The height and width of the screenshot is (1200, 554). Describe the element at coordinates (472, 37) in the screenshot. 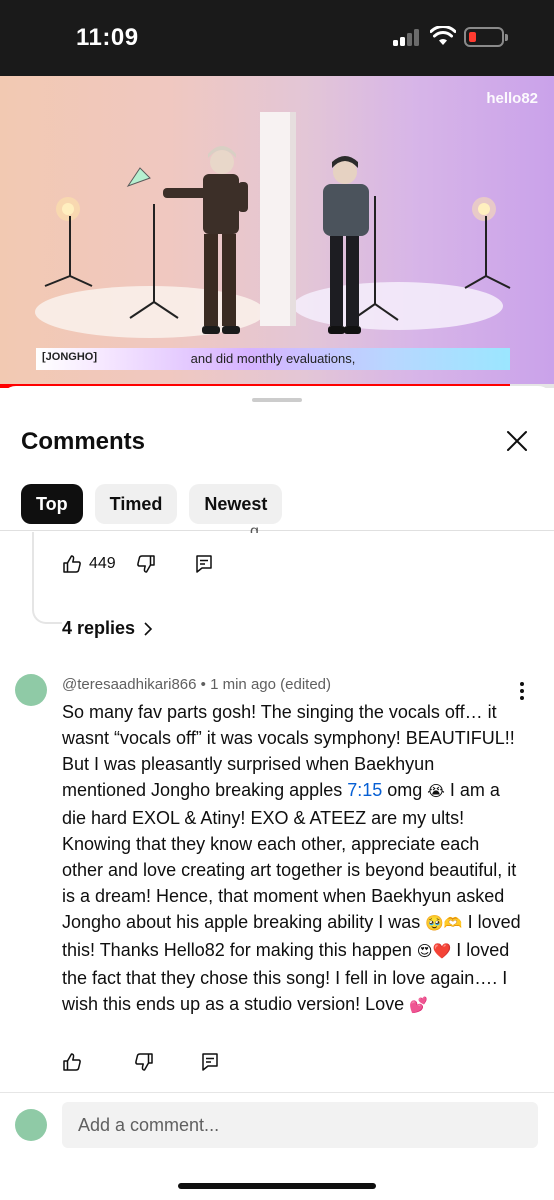

I see `battery-level` at that location.